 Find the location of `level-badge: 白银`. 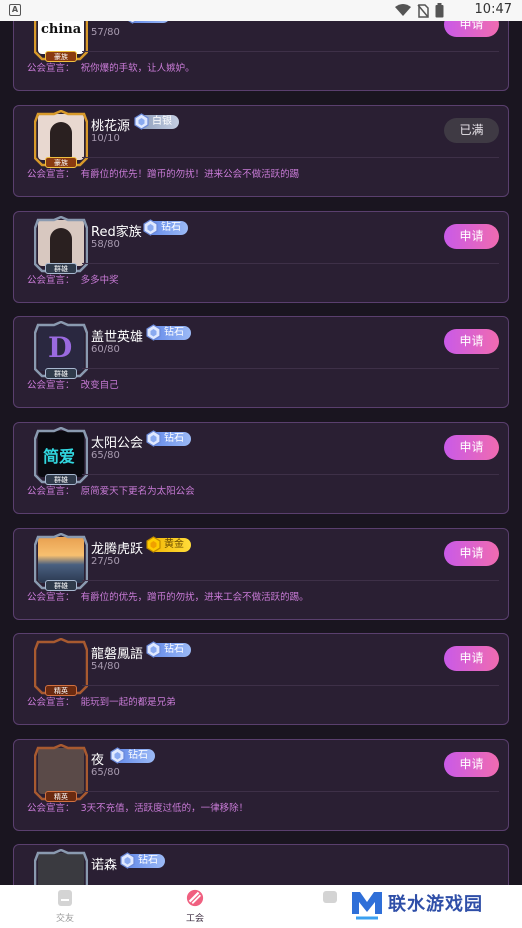

level-badge: 白银 is located at coordinates (156, 121).